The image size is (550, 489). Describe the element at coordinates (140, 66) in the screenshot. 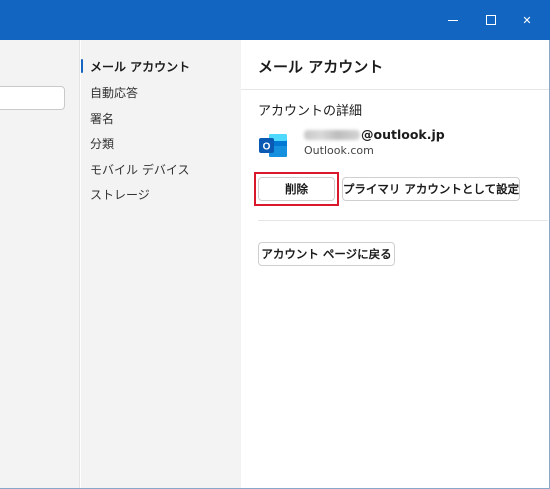

I see `nav-item-mail-accounts: メール アカウント` at that location.